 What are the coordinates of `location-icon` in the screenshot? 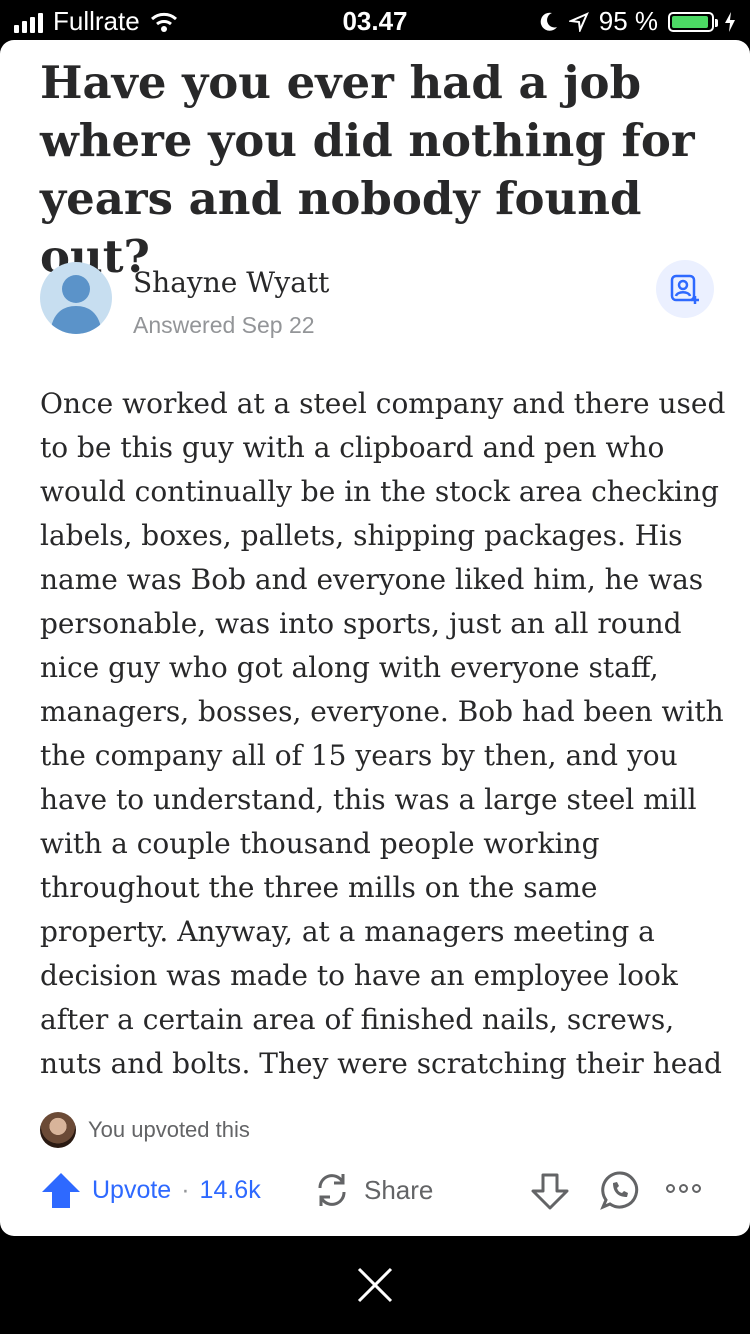 It's located at (578, 21).